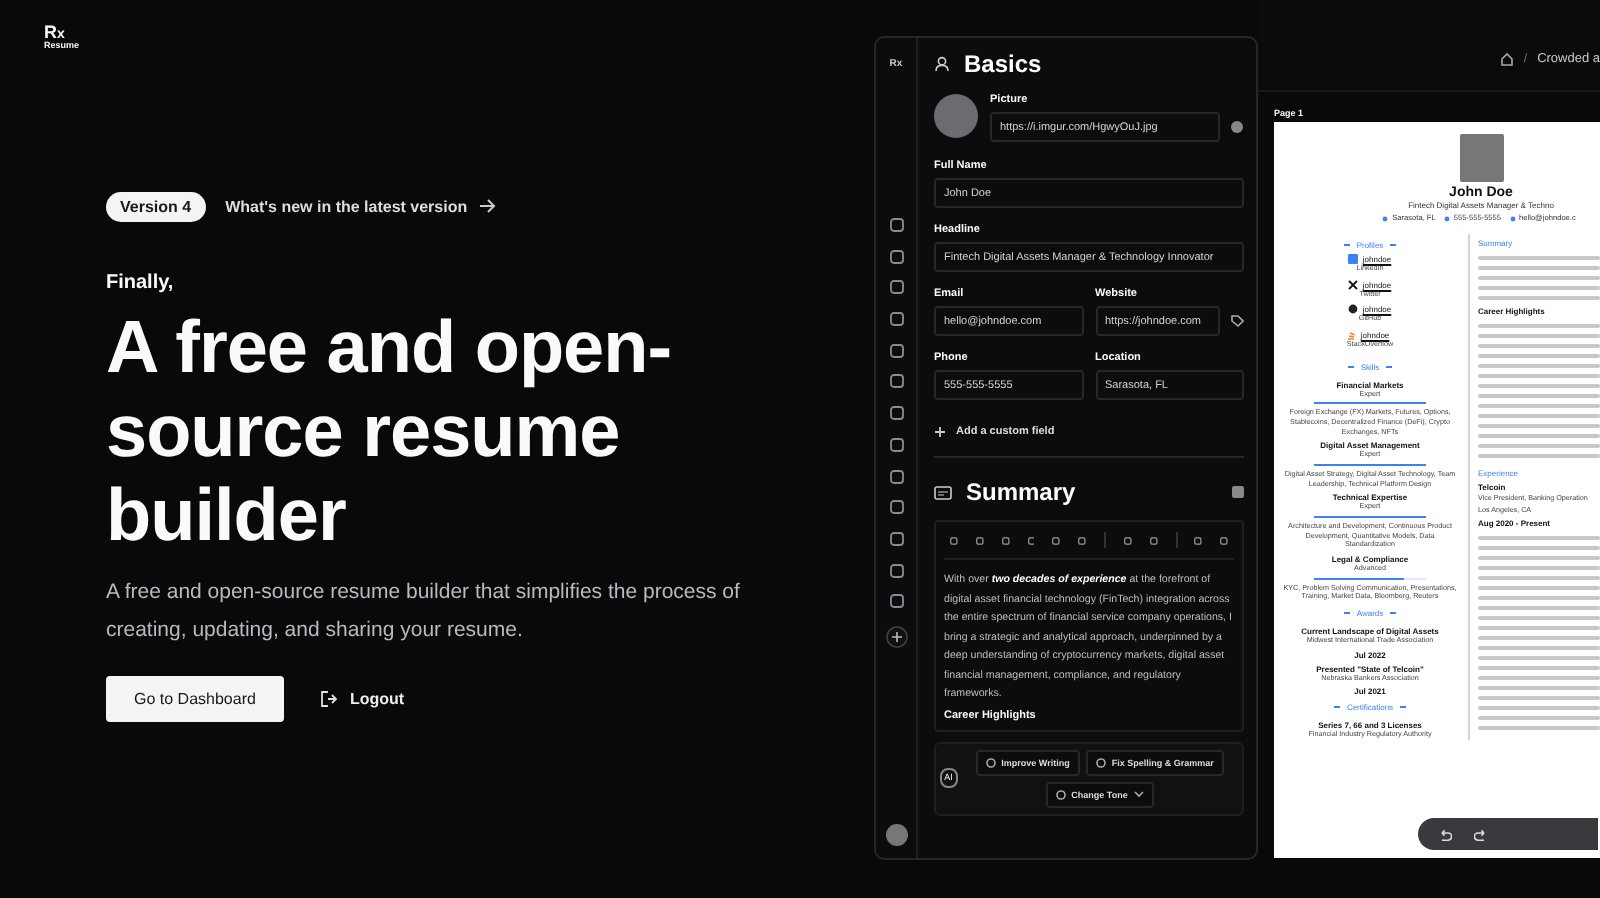  Describe the element at coordinates (943, 492) in the screenshot. I see `card-icon` at that location.